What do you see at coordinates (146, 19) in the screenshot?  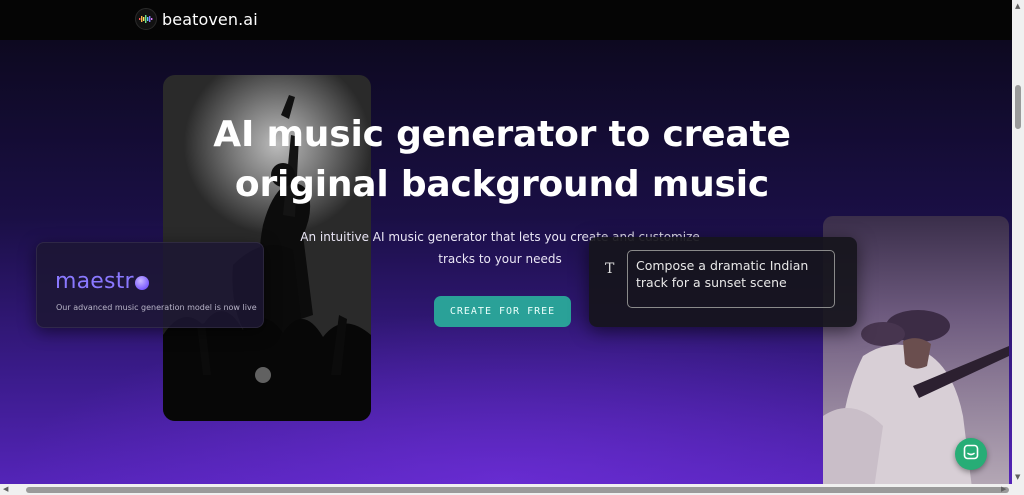 I see `waveform-logo-icon` at bounding box center [146, 19].